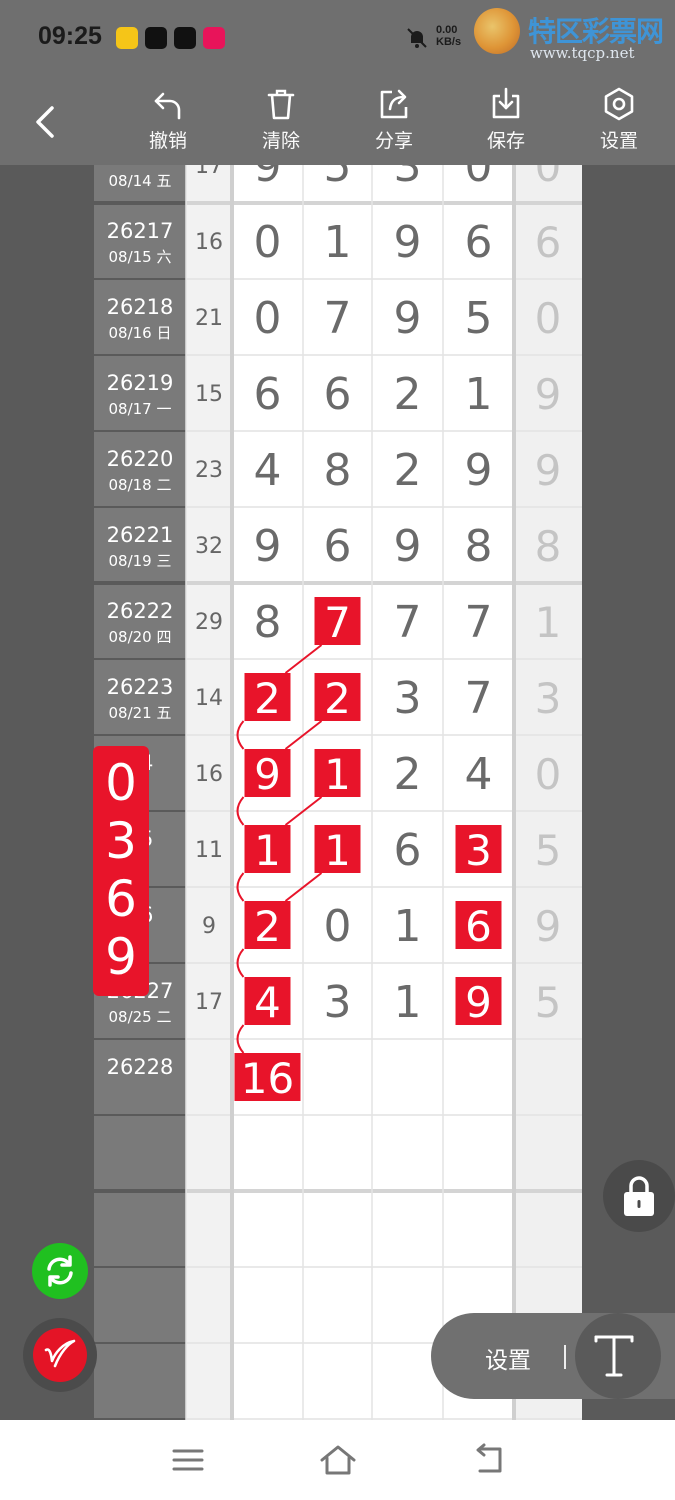 The height and width of the screenshot is (1500, 675). Describe the element at coordinates (337, 39) in the screenshot. I see `status-bar: 09:25 0.00 KB/s 特区彩票网 www.tqcp.net` at that location.